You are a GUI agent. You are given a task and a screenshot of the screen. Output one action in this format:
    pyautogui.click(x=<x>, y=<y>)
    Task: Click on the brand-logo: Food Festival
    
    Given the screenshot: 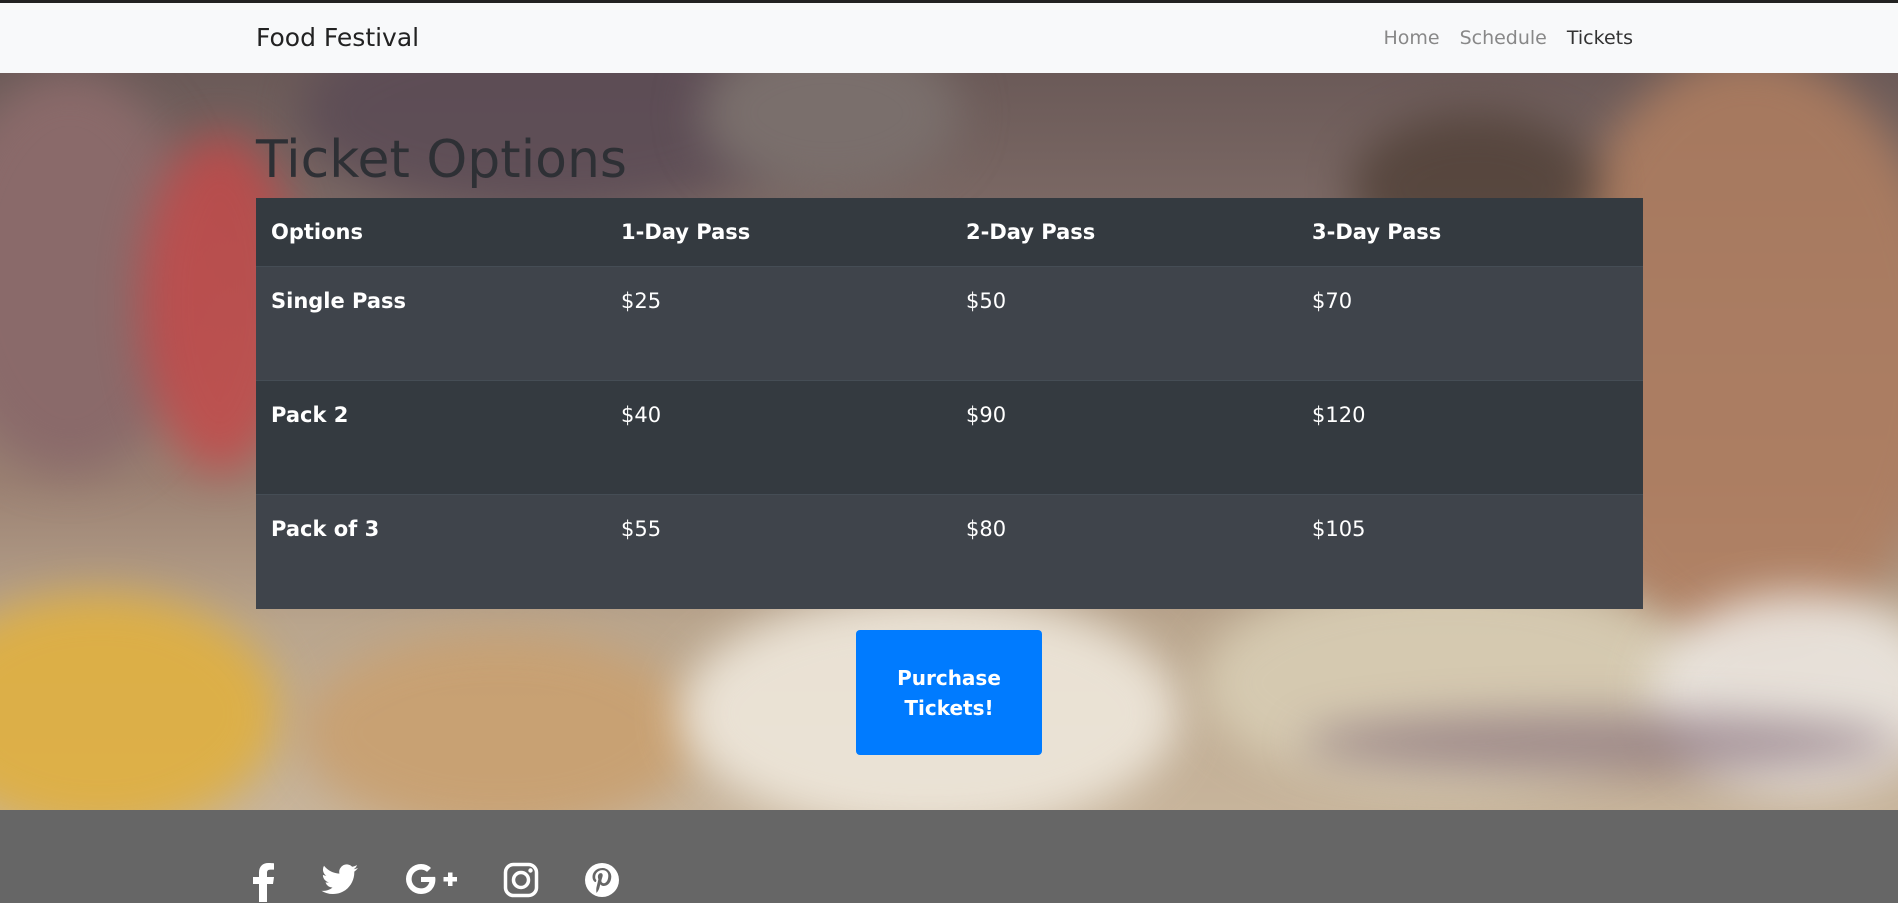 What is the action you would take?
    pyautogui.click(x=337, y=37)
    